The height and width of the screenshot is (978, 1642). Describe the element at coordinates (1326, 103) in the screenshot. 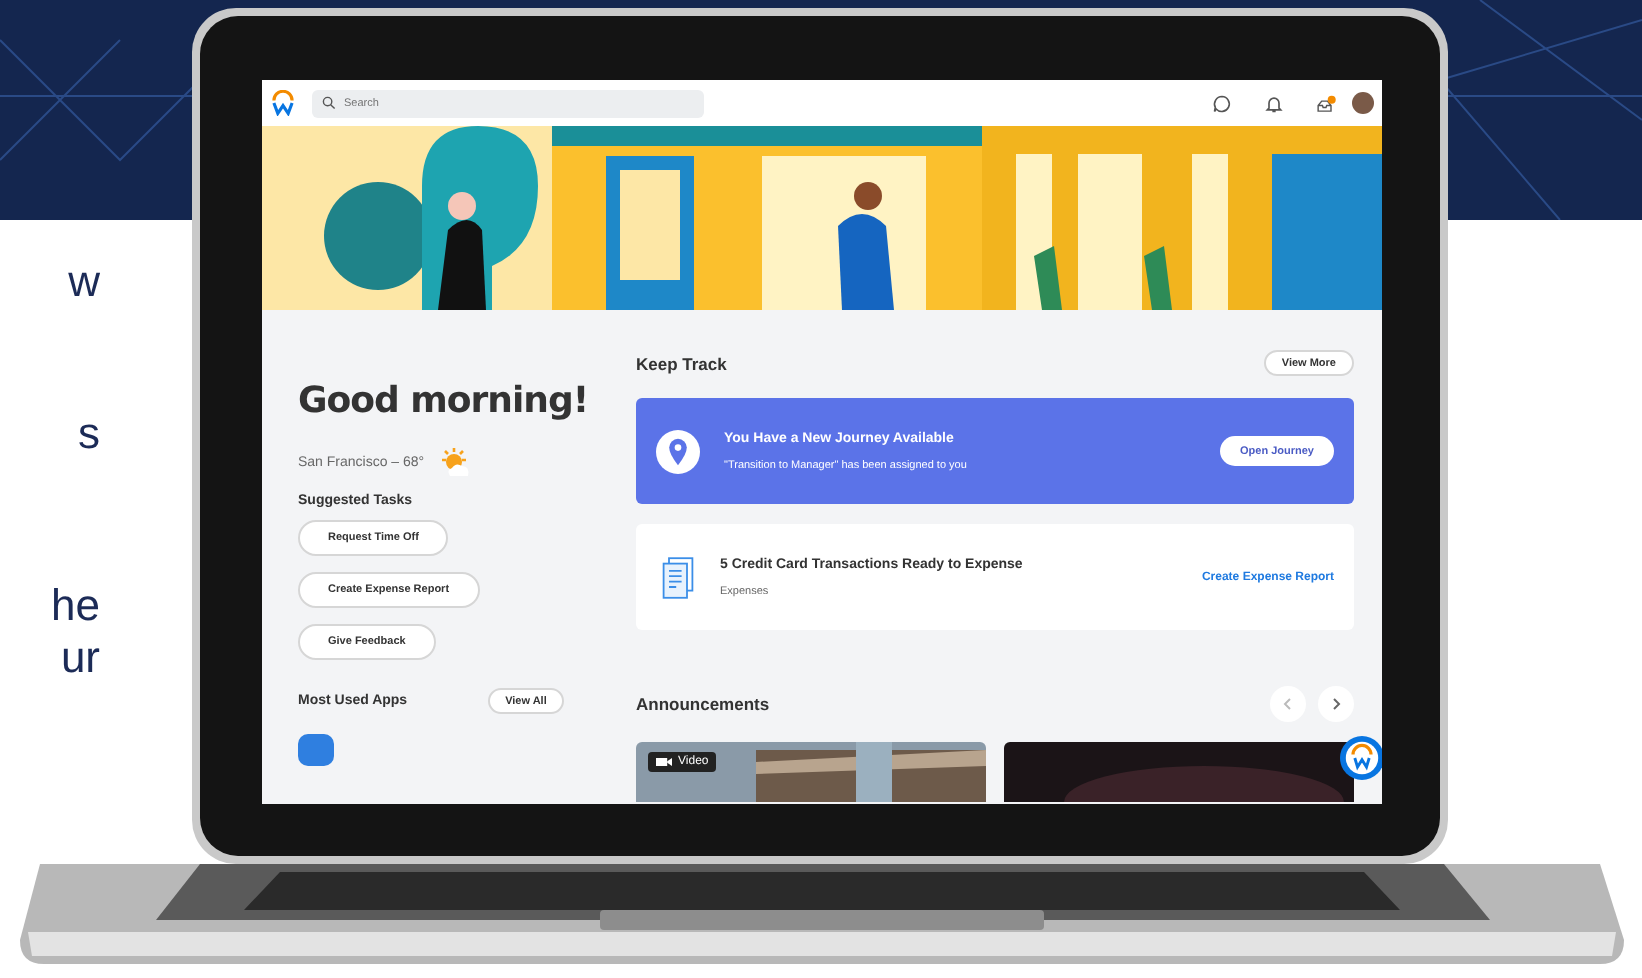

I see `inbox-icon` at that location.